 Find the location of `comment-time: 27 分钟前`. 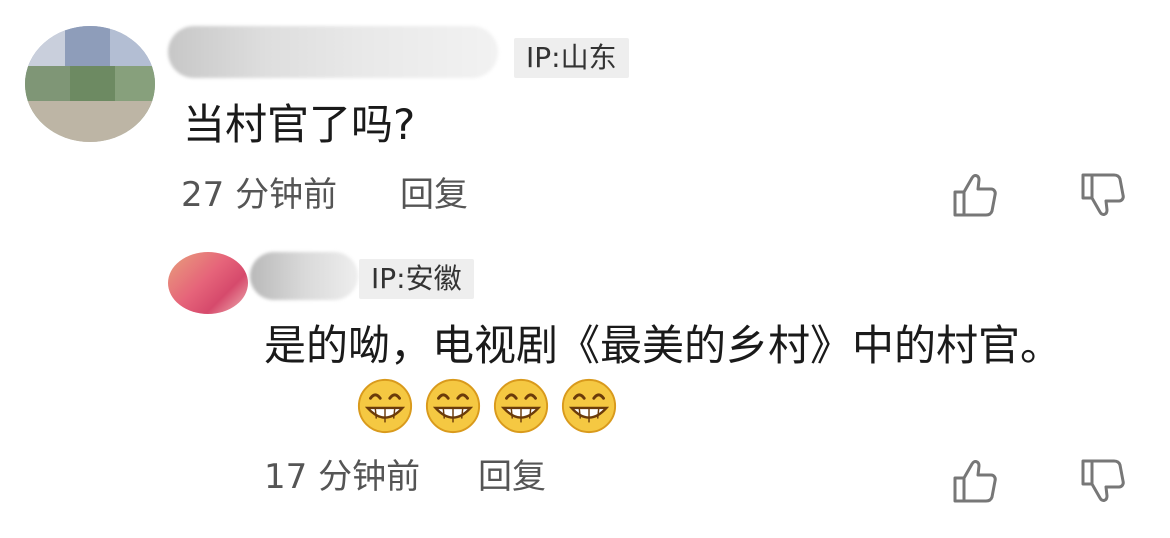

comment-time: 27 分钟前 is located at coordinates (259, 195).